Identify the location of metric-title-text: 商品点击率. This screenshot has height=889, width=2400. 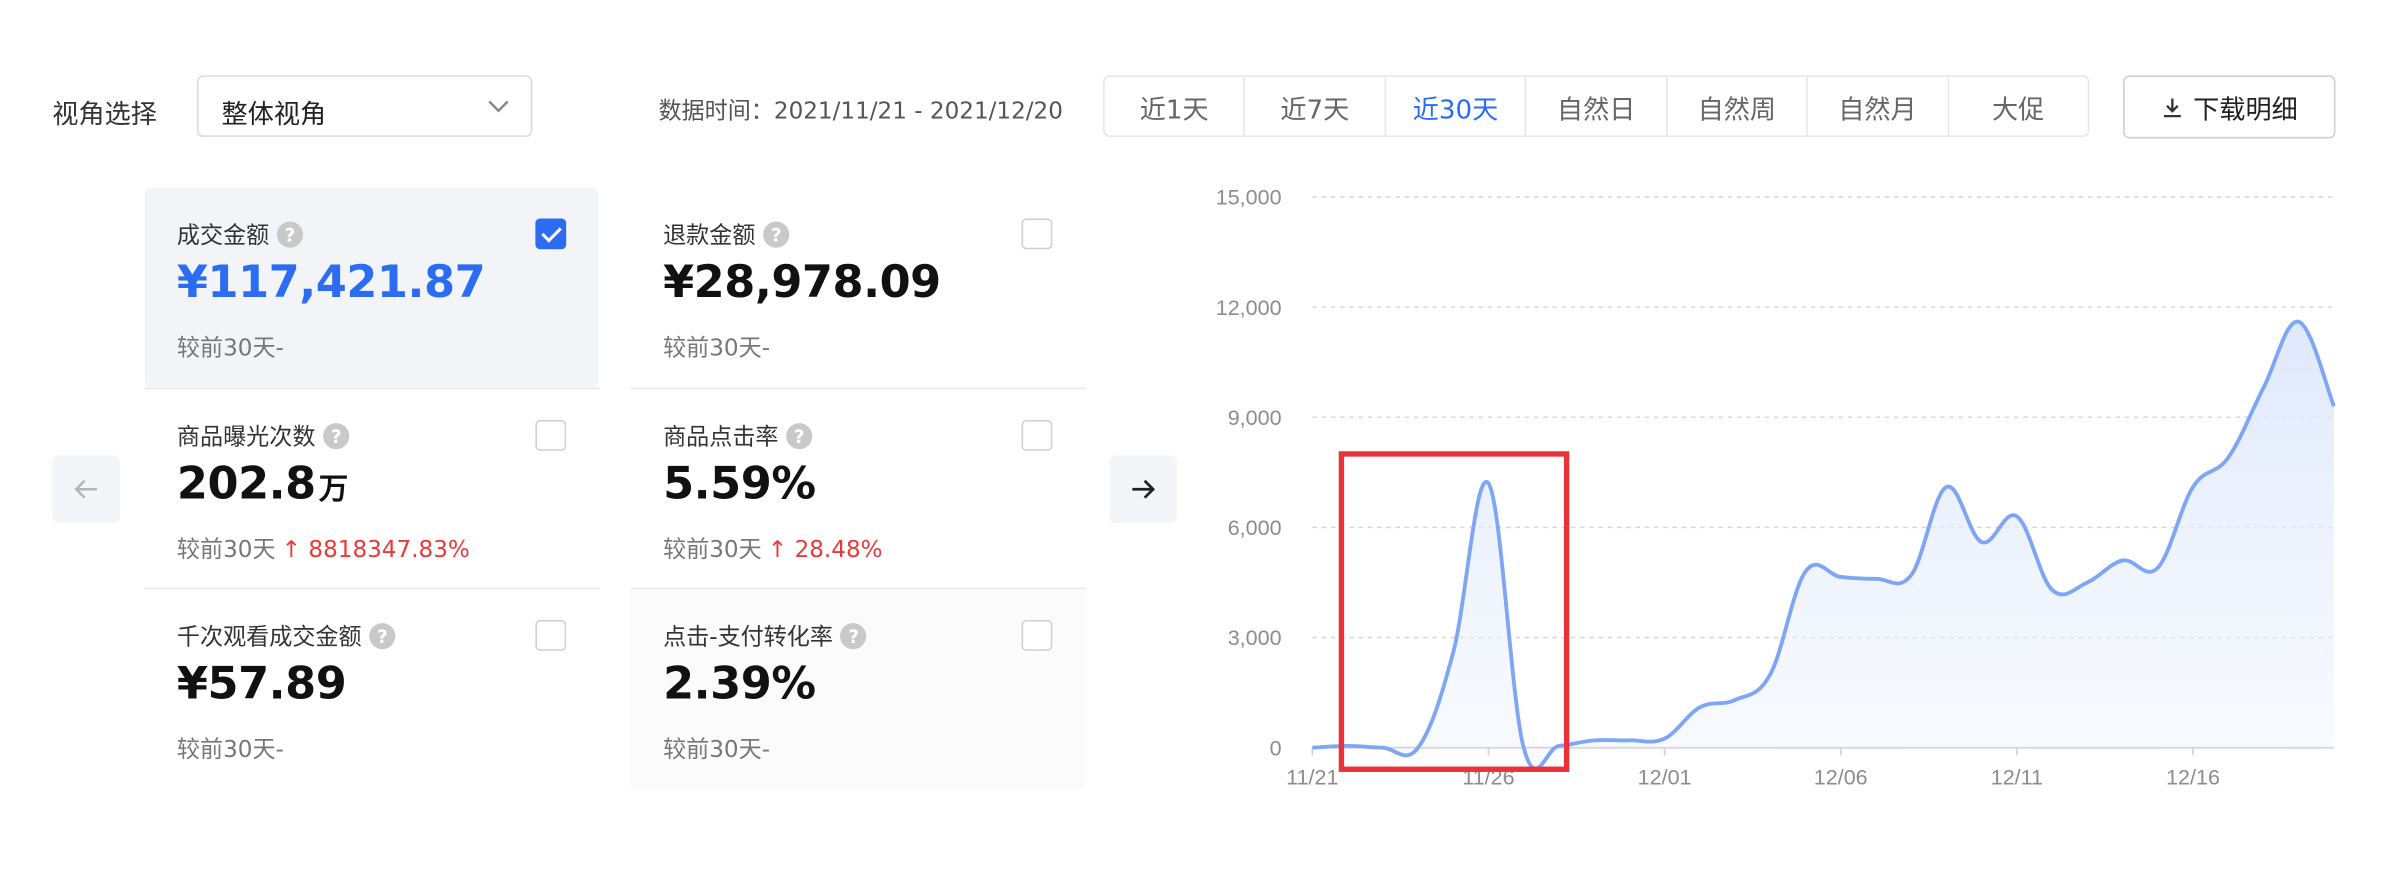
(721, 437).